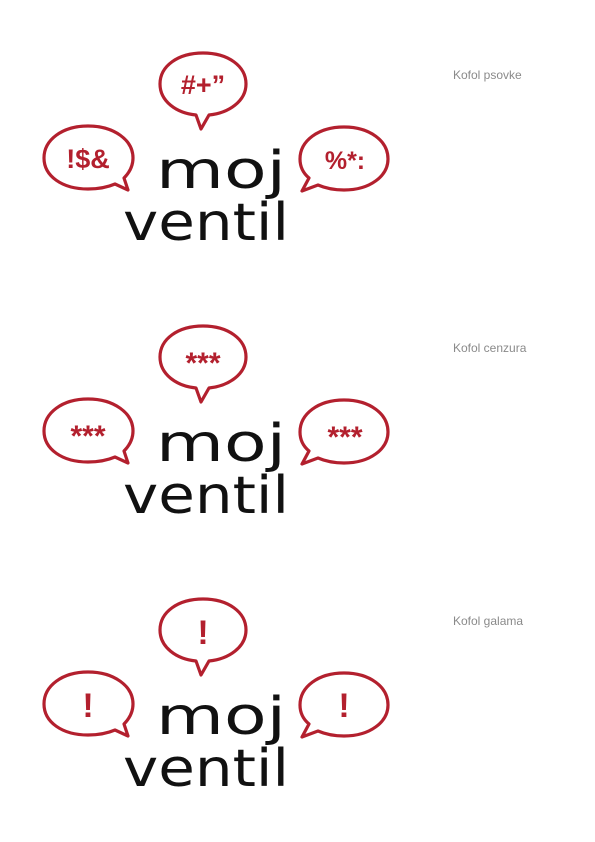  I want to click on bubble-symbols-left: !$&, so click(88, 159).